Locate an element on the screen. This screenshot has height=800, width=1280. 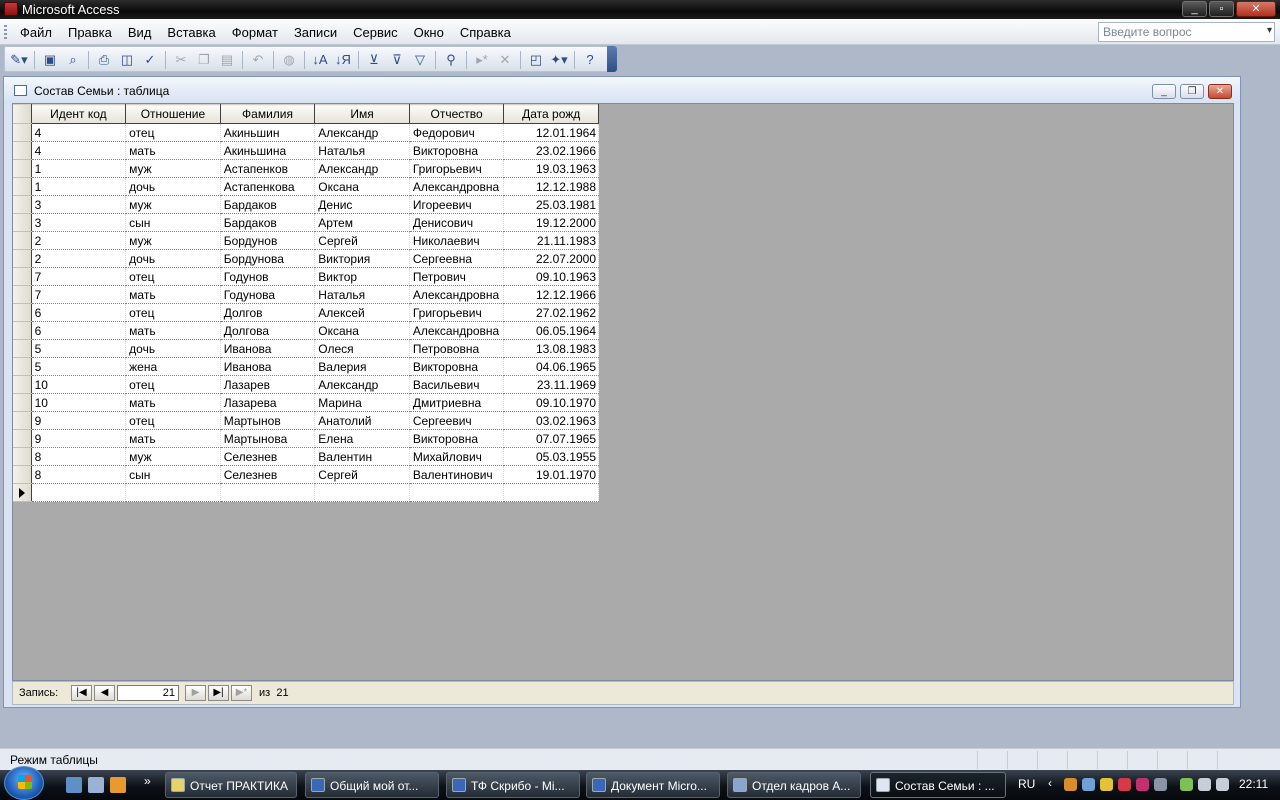
cell-birthdate: 09.10.1970 is located at coordinates (551, 402).